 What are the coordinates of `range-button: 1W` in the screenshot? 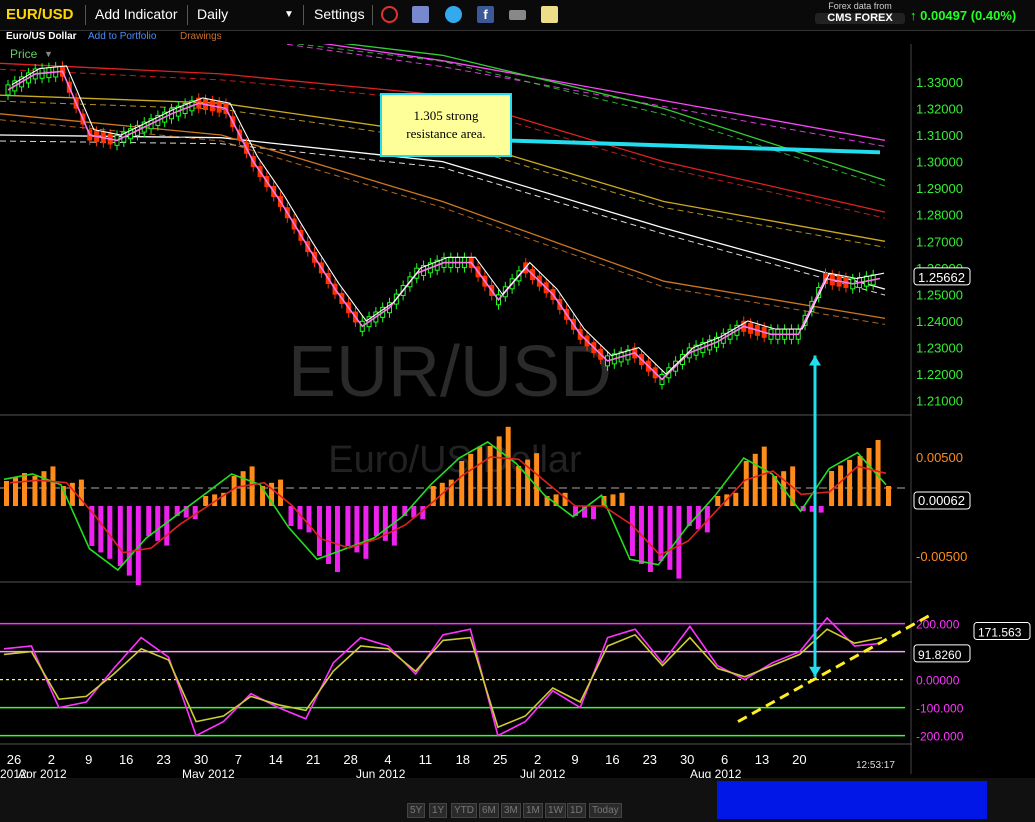 It's located at (555, 810).